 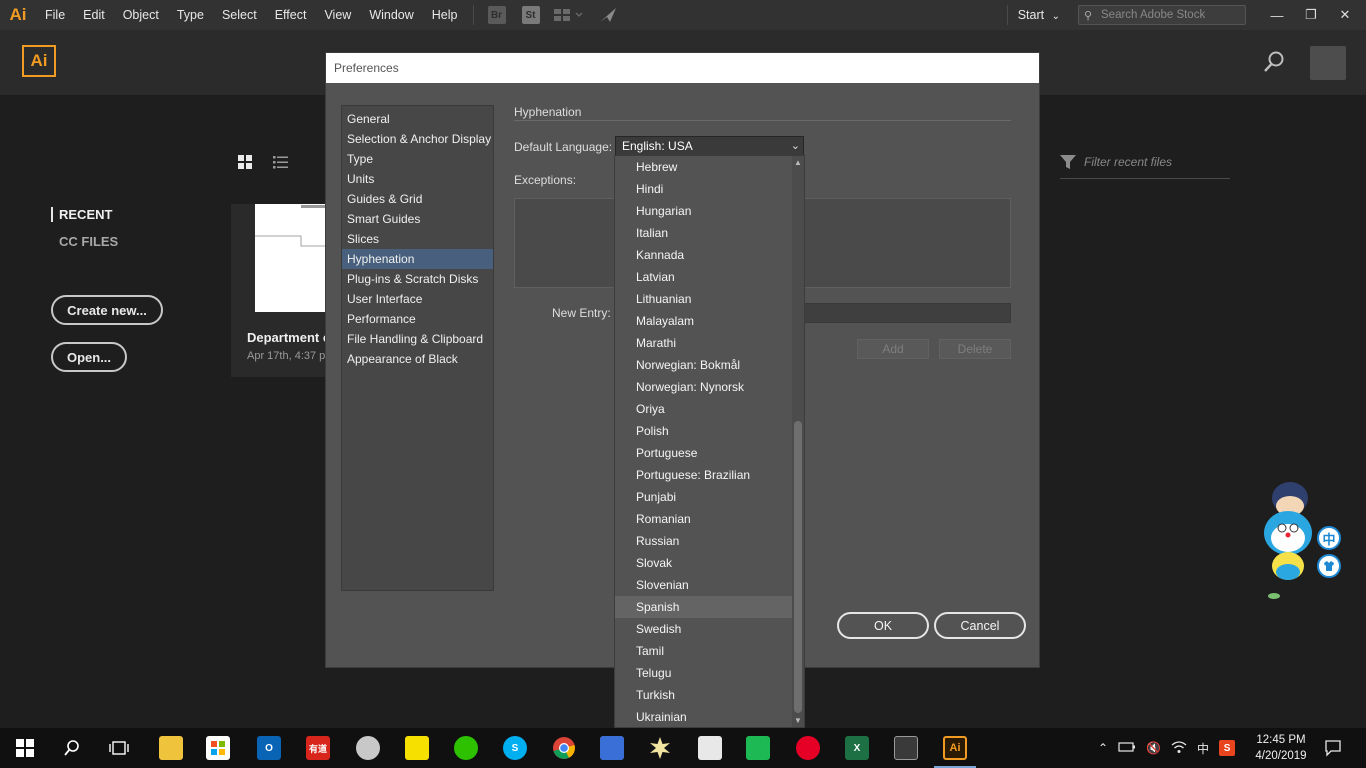 I want to click on language-option: Romanian, so click(x=704, y=519).